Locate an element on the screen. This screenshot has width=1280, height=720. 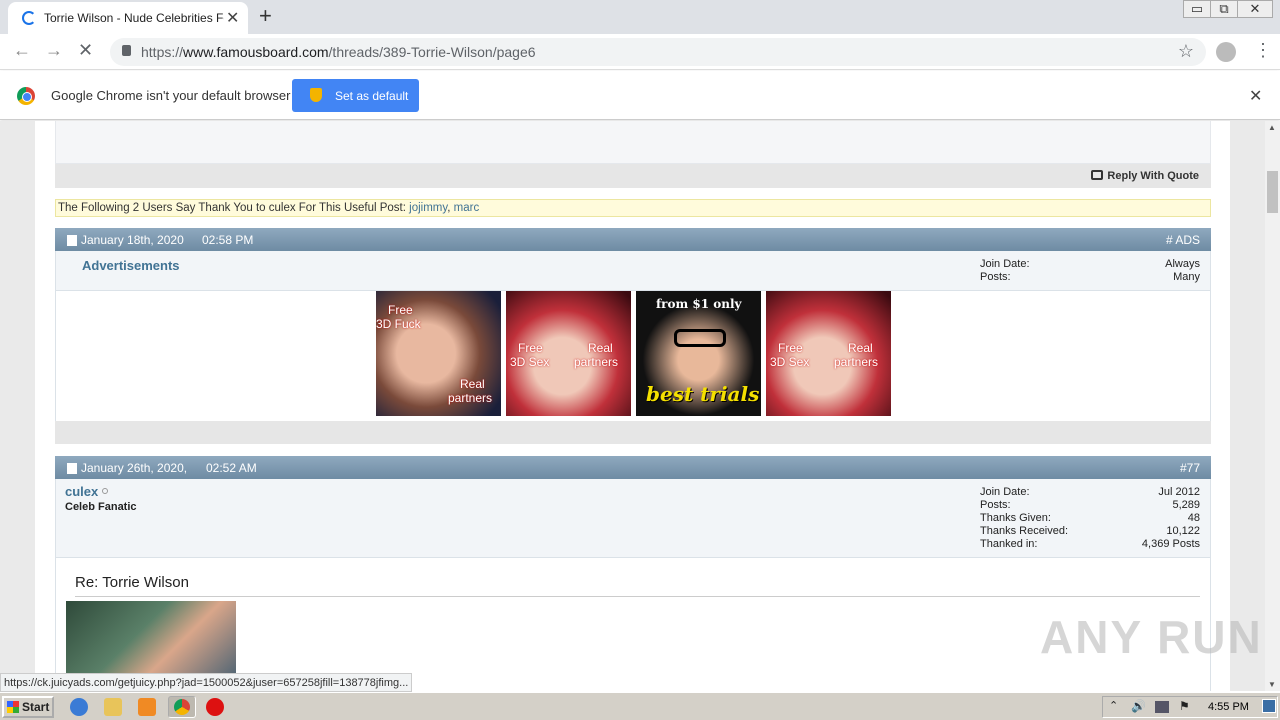
window-close-button: ✕ is located at coordinates (1255, 9).